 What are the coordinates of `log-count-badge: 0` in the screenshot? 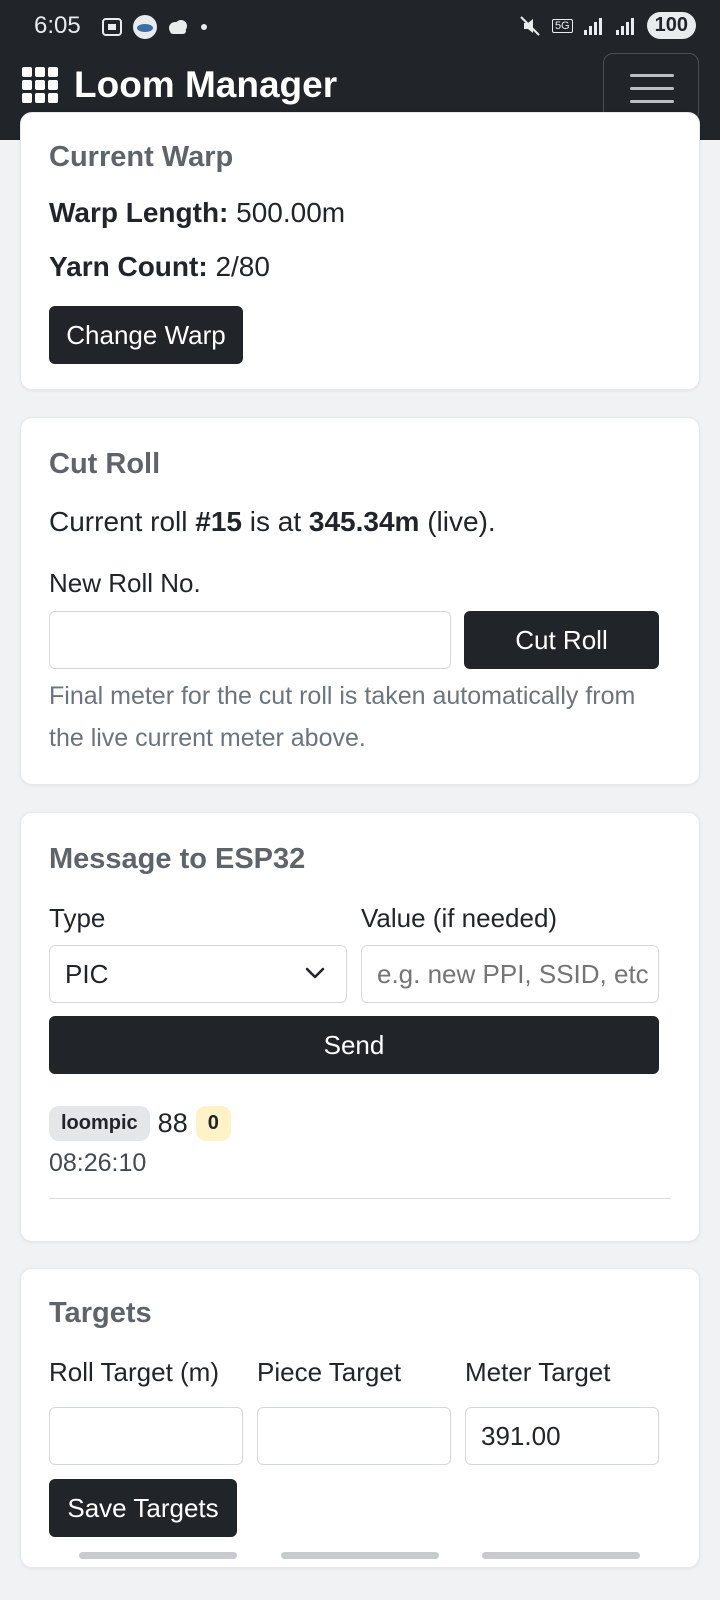 It's located at (213, 1123).